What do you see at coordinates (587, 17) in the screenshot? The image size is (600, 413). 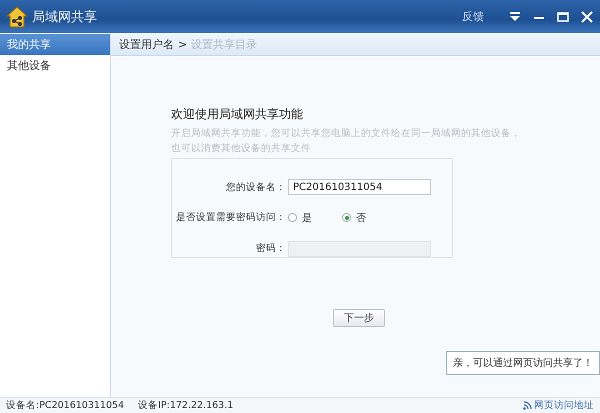 I see `close-icon` at bounding box center [587, 17].